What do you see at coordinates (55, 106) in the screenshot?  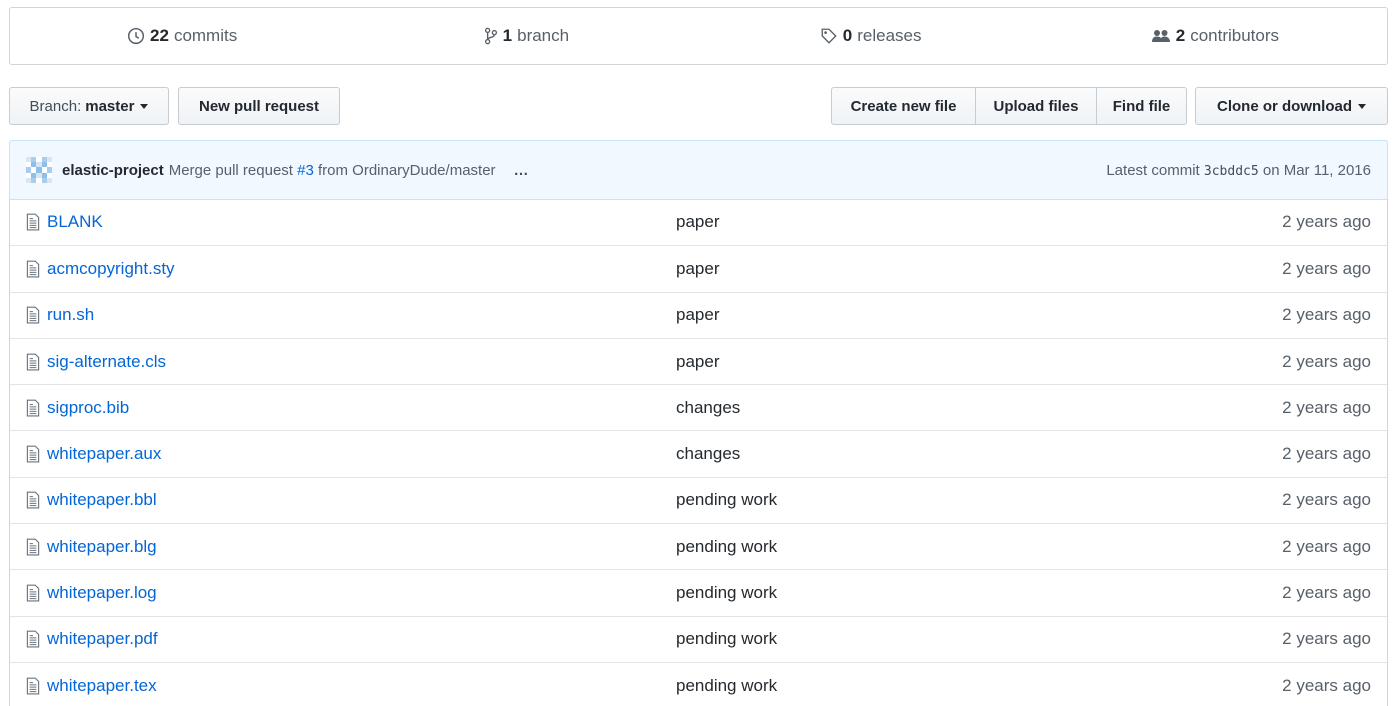 I see `branch-prefix: Branch:` at bounding box center [55, 106].